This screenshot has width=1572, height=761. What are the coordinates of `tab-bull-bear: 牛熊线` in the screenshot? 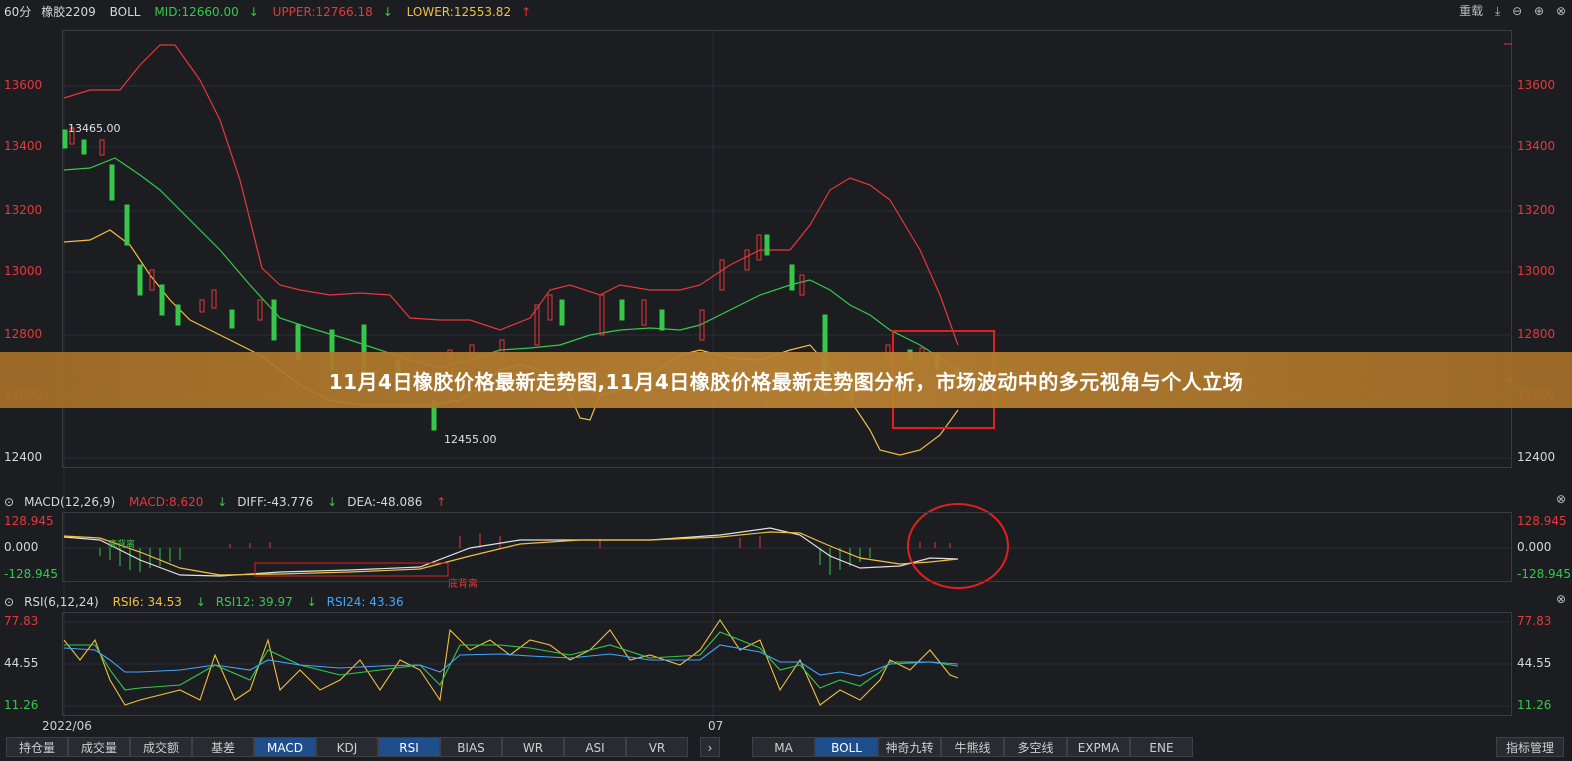 It's located at (972, 747).